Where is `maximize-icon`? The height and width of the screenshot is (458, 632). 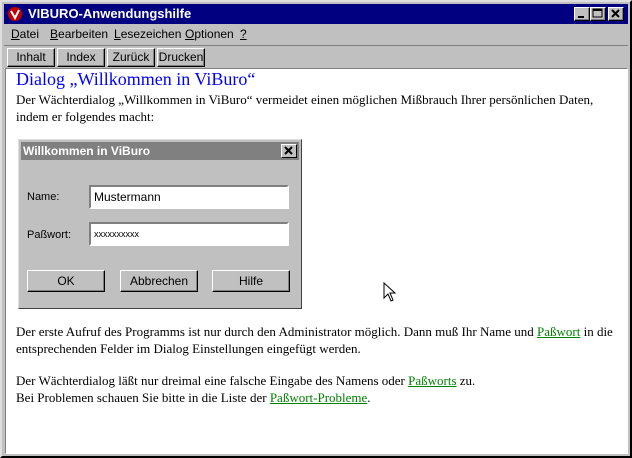 maximize-icon is located at coordinates (597, 13).